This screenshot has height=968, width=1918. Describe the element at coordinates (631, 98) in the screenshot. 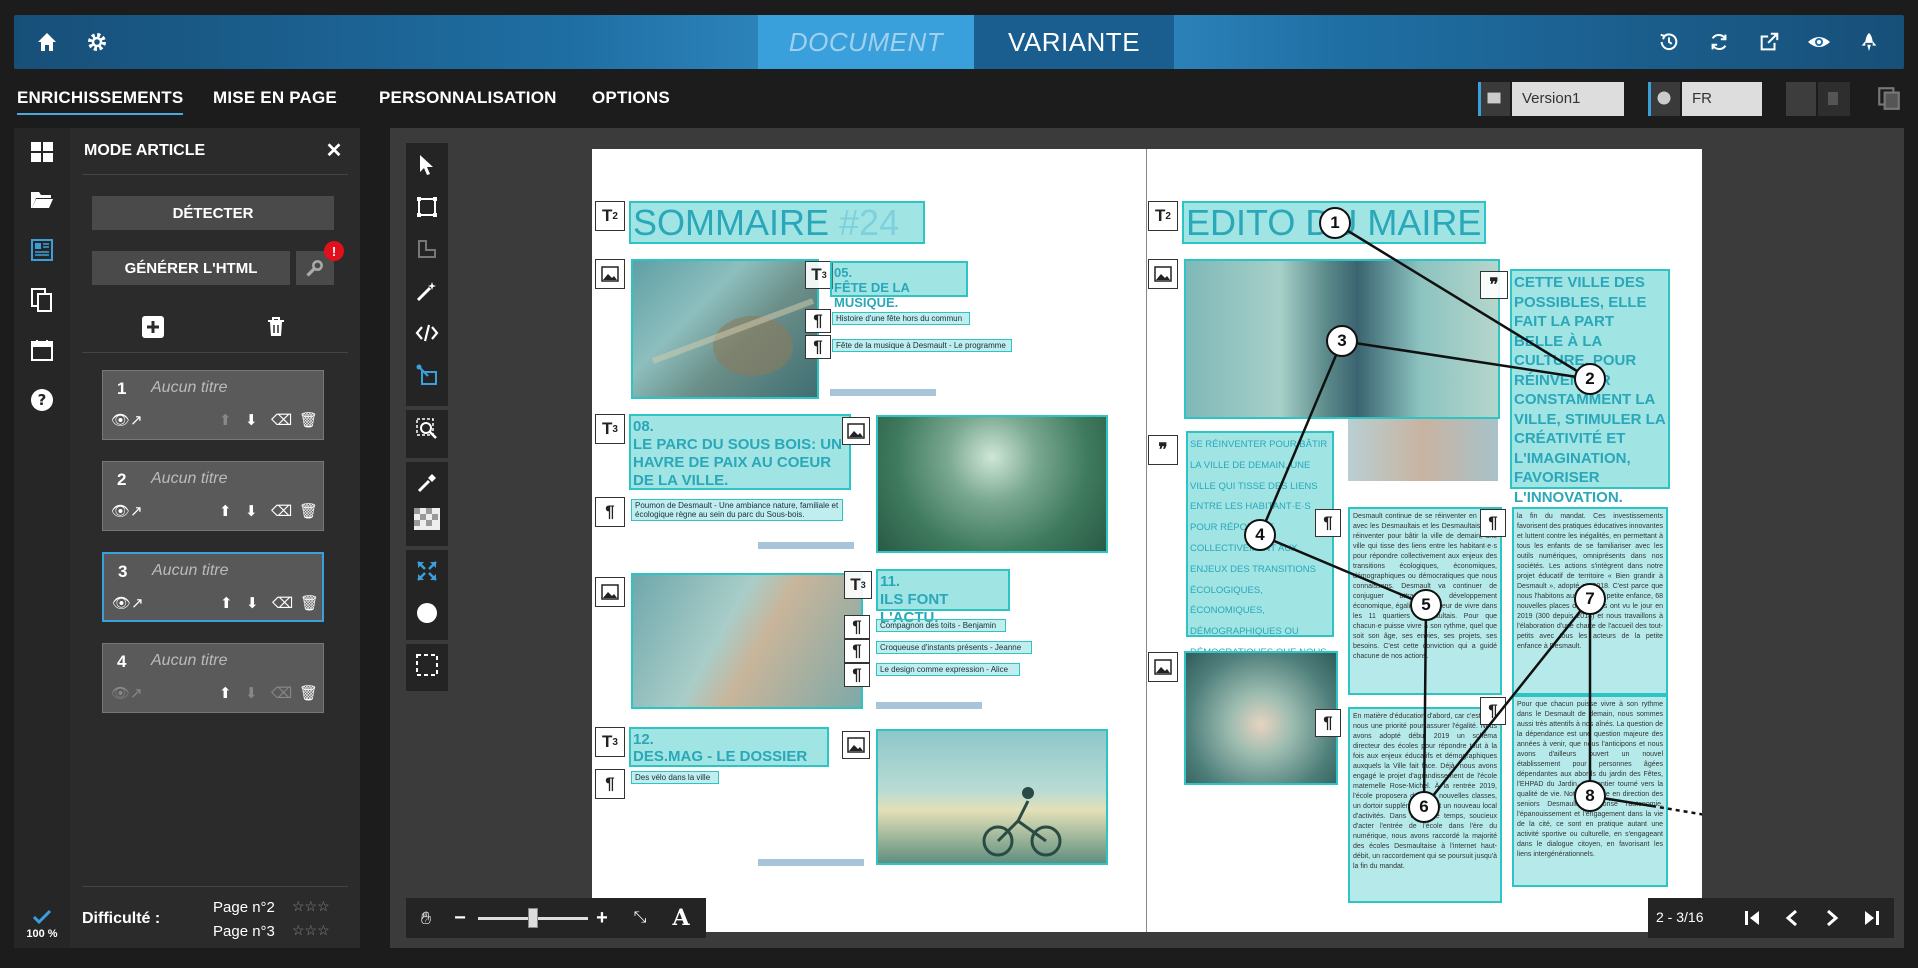

I see `menu-options: OPTIONS` at that location.